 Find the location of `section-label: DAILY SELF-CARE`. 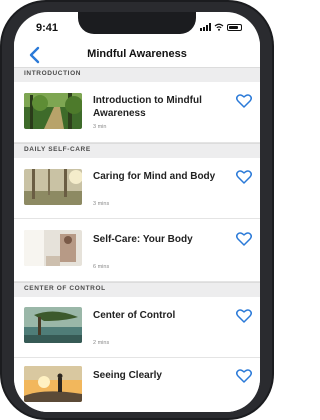

section-label: DAILY SELF-CARE is located at coordinates (57, 149).